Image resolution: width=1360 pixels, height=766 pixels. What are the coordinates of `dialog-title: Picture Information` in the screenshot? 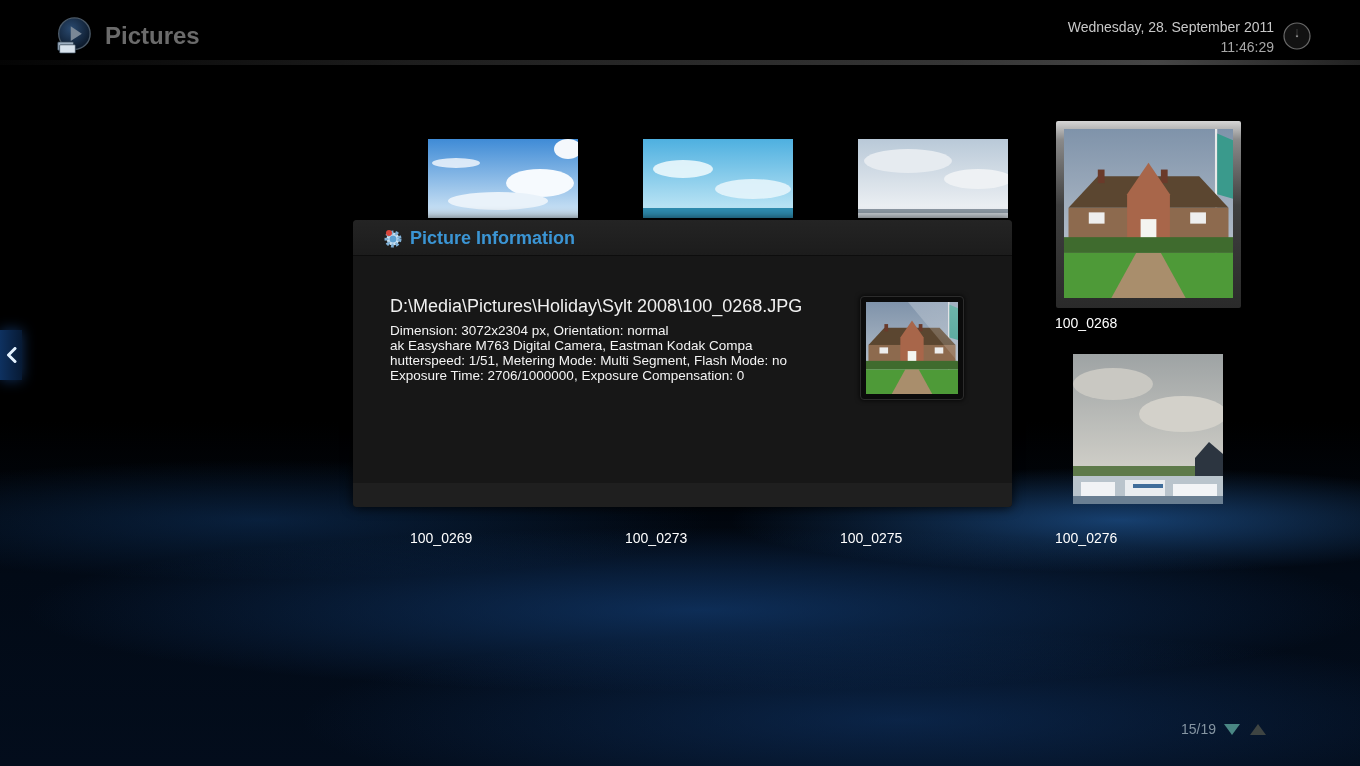 It's located at (492, 237).